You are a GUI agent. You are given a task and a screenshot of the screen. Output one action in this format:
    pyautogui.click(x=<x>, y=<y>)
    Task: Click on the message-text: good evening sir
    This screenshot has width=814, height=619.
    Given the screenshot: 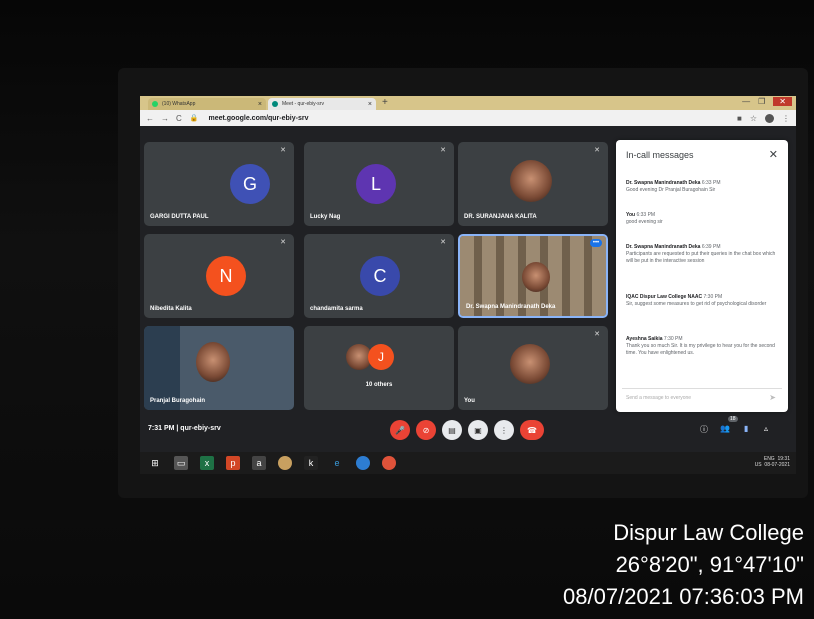 What is the action you would take?
    pyautogui.click(x=644, y=222)
    